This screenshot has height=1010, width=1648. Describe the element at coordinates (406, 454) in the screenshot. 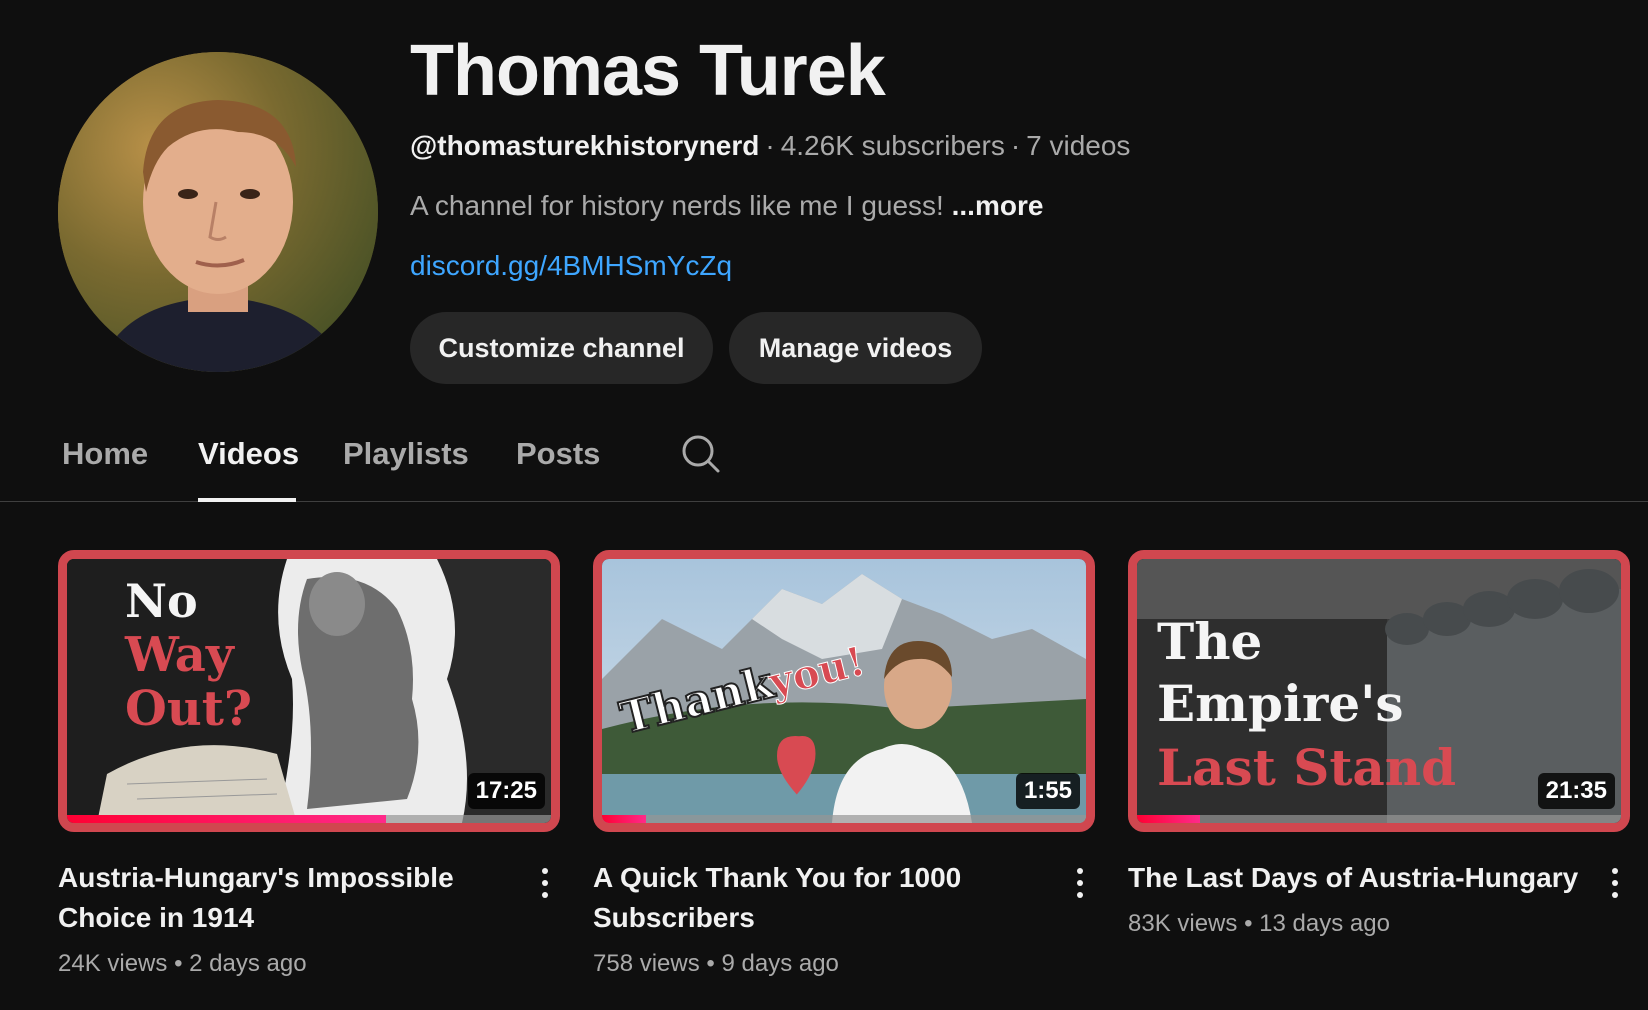

I see `tab-playlists: Playlists` at that location.